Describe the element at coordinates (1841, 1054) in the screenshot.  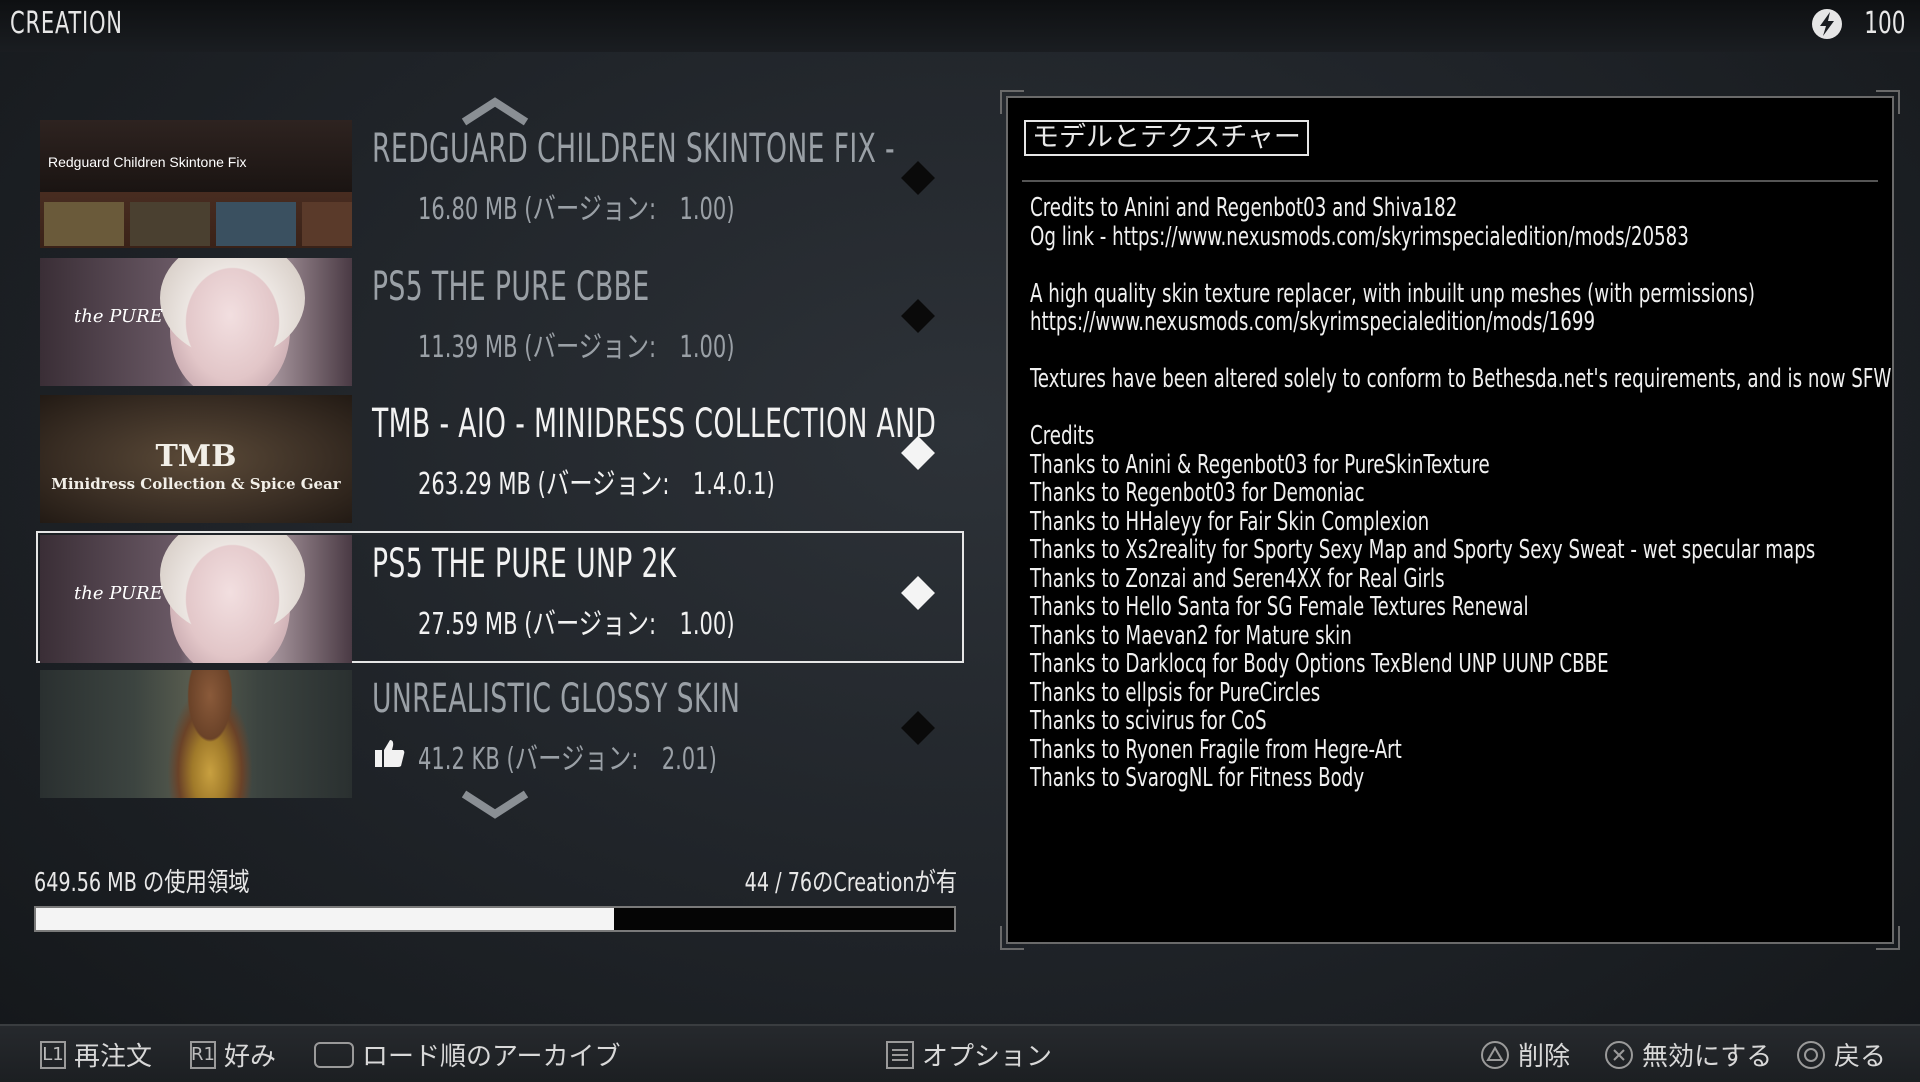
I see `back-hint: 戻る` at that location.